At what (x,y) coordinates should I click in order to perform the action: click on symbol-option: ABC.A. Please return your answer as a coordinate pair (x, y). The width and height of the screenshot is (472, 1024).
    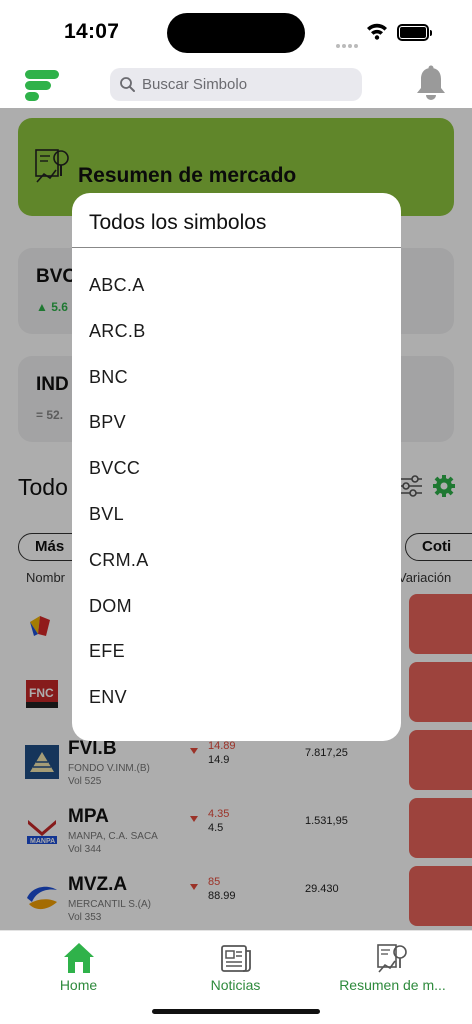
    Looking at the image, I should click on (236, 285).